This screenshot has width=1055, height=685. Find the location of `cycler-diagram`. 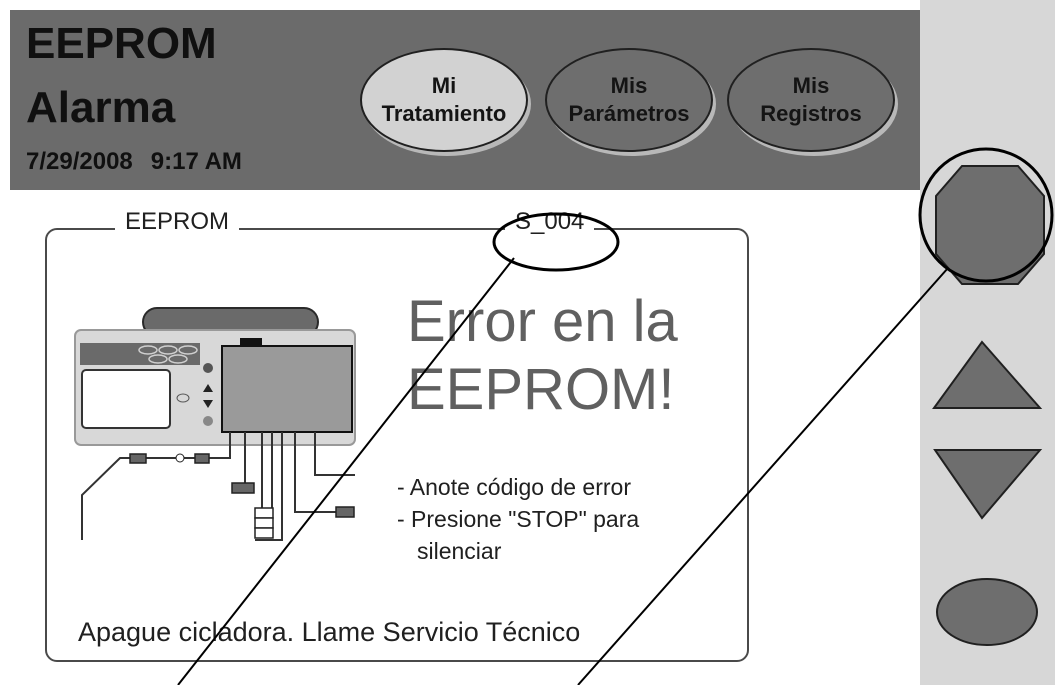

cycler-diagram is located at coordinates (215, 424).